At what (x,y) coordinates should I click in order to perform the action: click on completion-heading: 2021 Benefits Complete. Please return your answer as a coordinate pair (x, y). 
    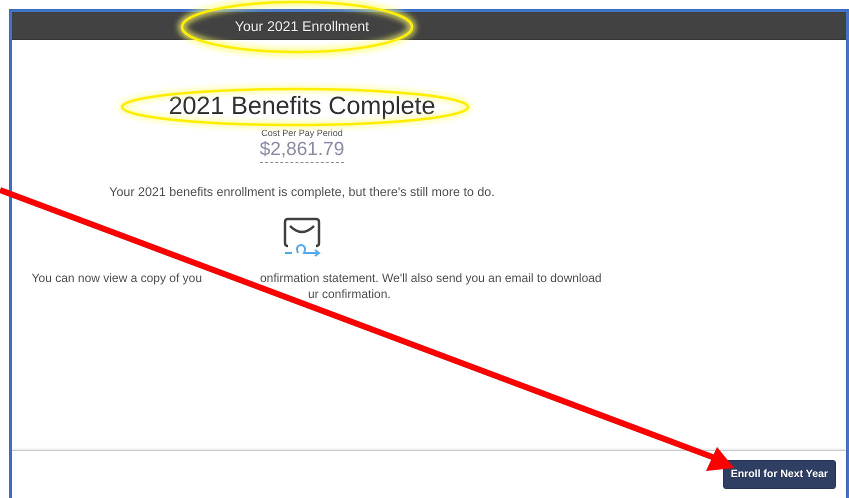
    Looking at the image, I should click on (302, 106).